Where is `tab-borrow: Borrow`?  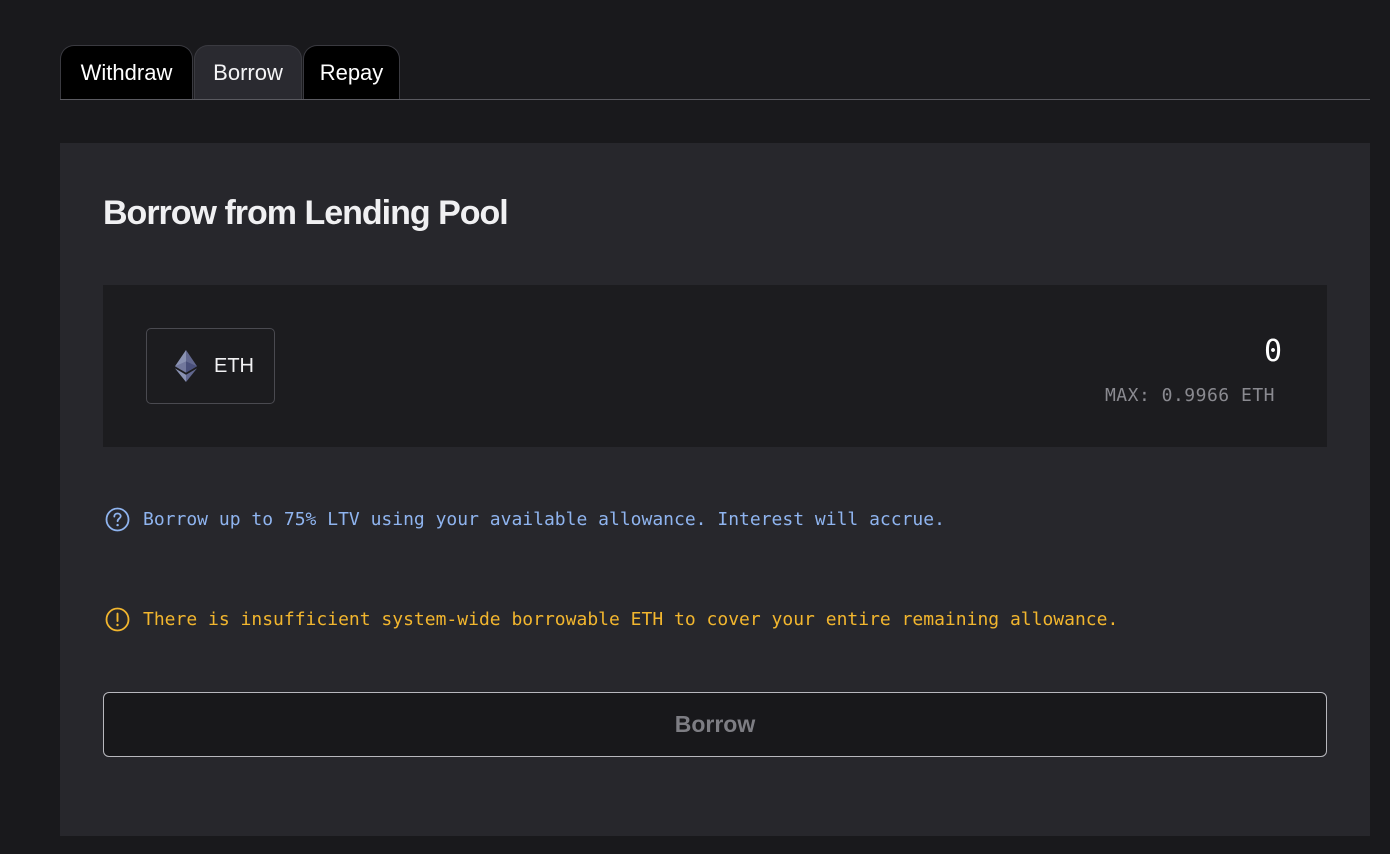 tab-borrow: Borrow is located at coordinates (248, 72).